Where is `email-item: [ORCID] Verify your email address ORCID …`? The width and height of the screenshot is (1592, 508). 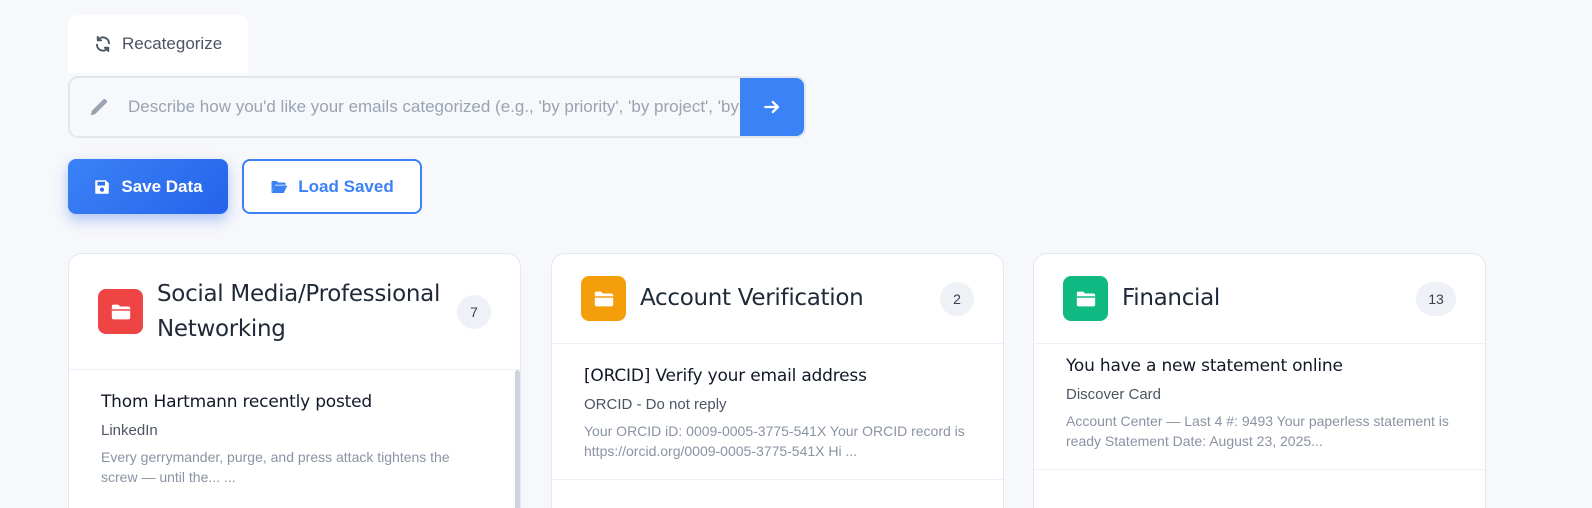
email-item: [ORCID] Verify your email address ORCID … is located at coordinates (777, 402).